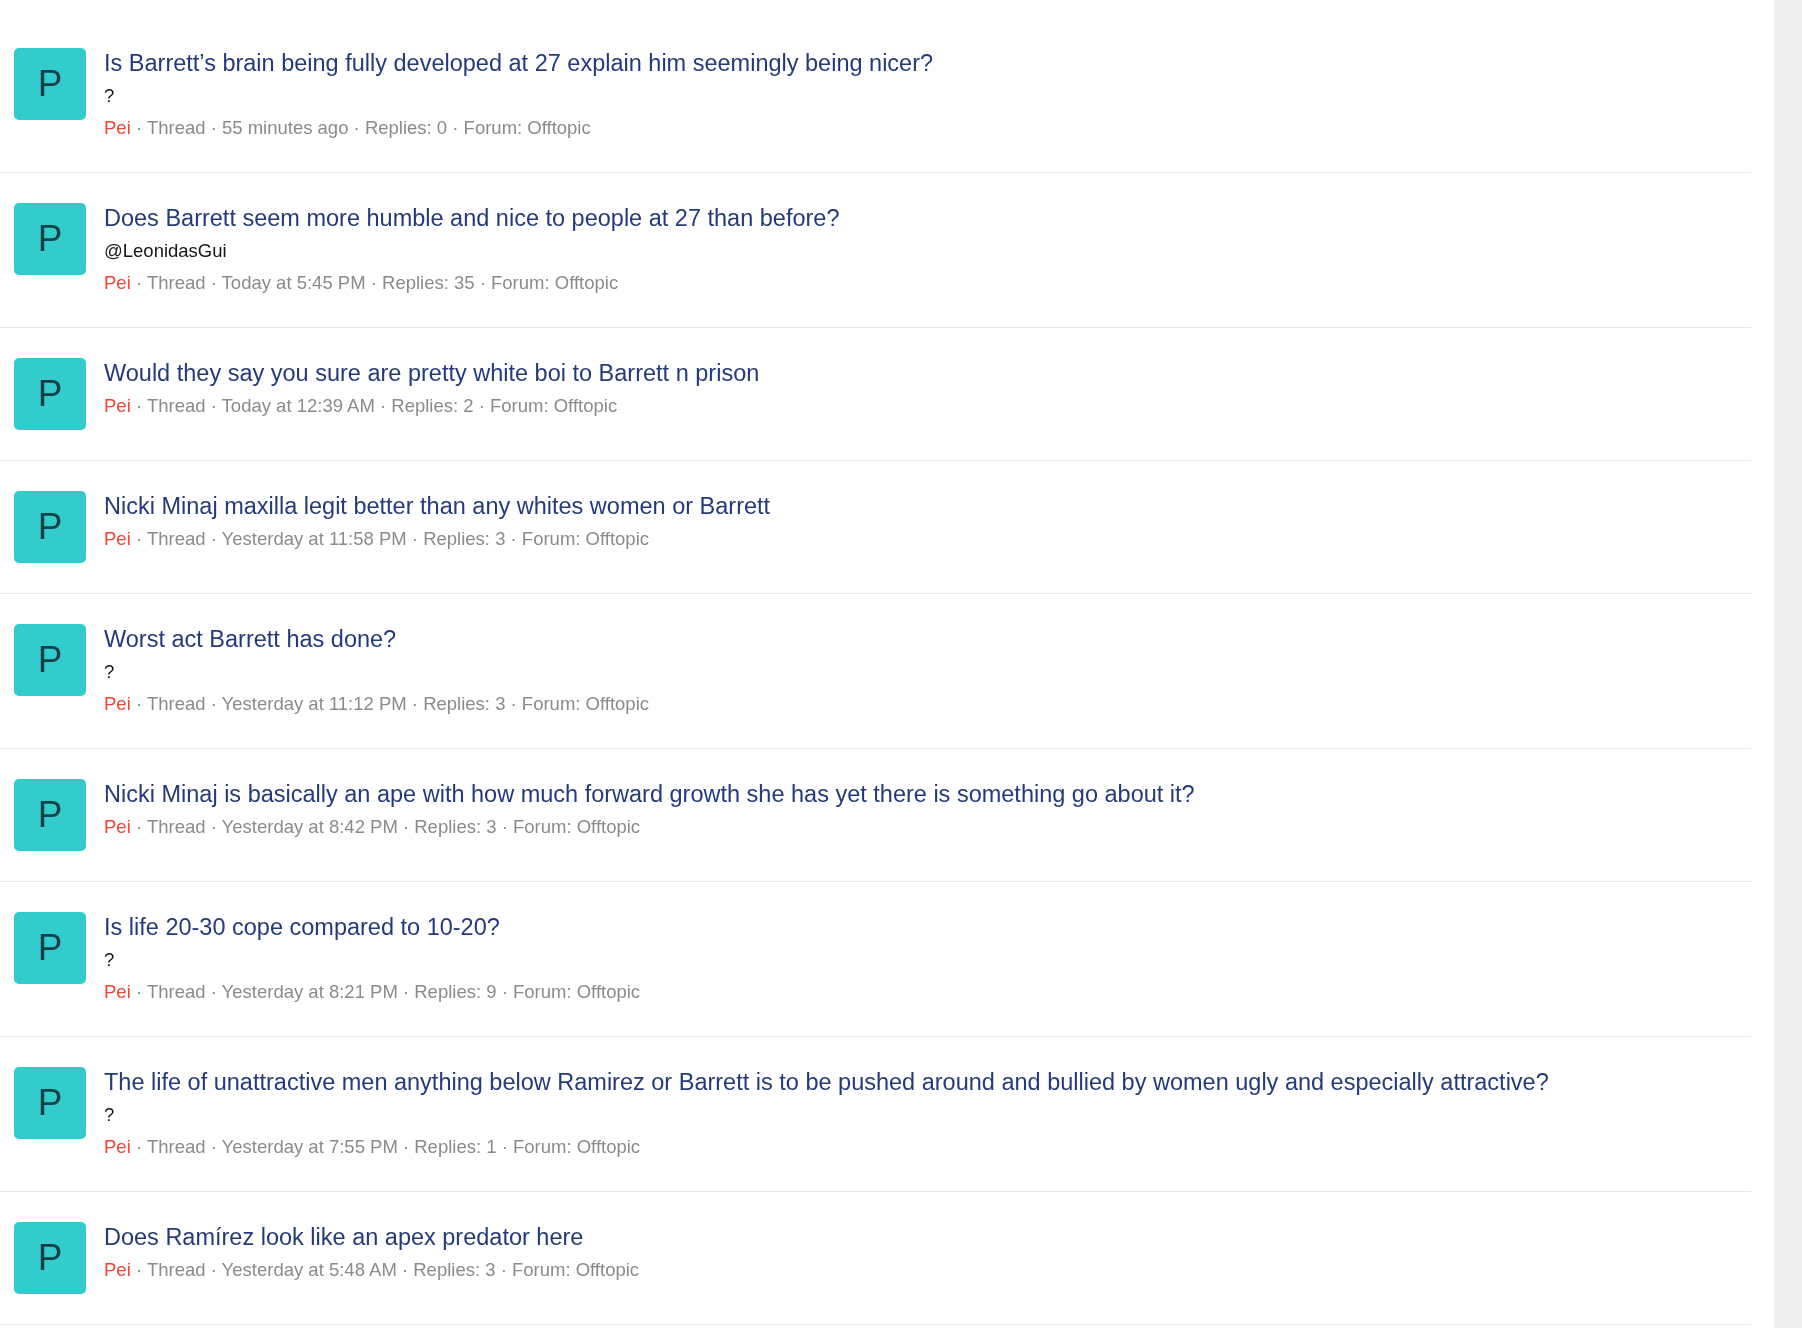 The width and height of the screenshot is (1802, 1328). Describe the element at coordinates (388, 1147) in the screenshot. I see `thread-meta: · Thread · Yesterday at 7:55 PM · Replies: 1 · Forum: Offtopic` at that location.